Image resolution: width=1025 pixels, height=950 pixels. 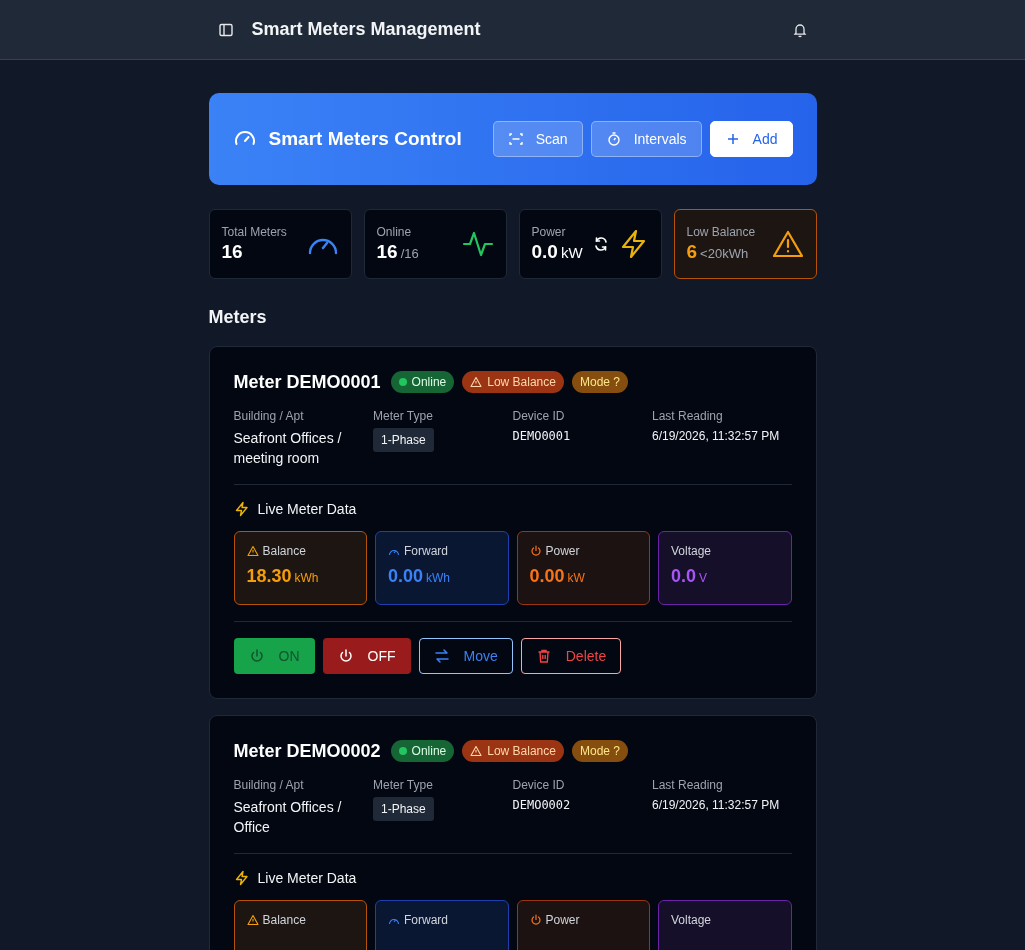 What do you see at coordinates (394, 232) in the screenshot?
I see `stat-label: Online` at bounding box center [394, 232].